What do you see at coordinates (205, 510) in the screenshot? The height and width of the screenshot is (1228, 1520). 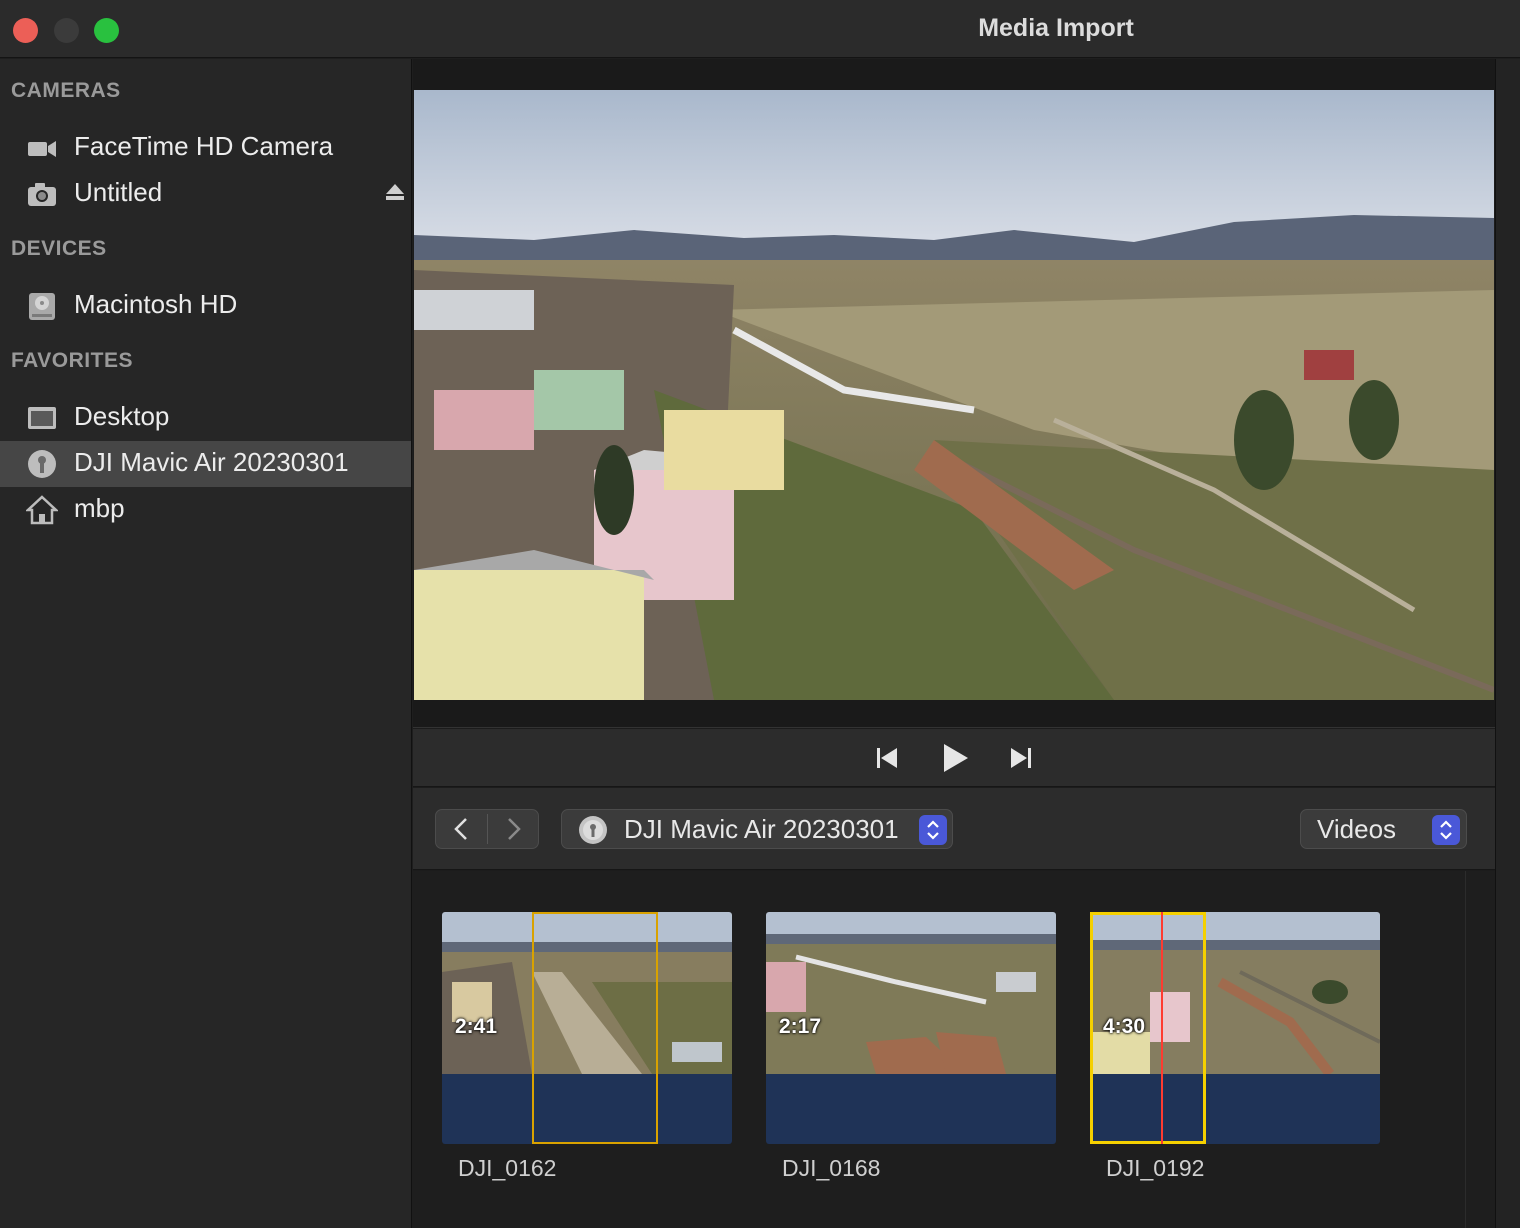 I see `sidebar-item-mbp: mbp` at bounding box center [205, 510].